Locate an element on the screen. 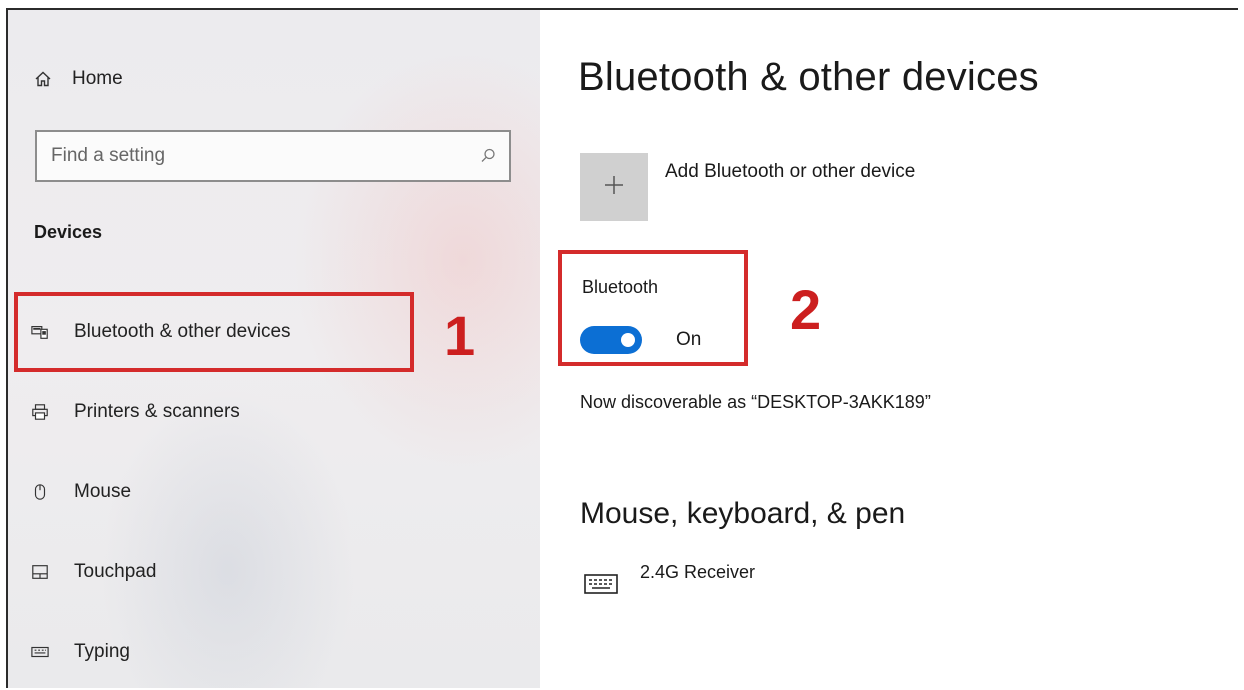 The image size is (1244, 690). search-box is located at coordinates (273, 156).